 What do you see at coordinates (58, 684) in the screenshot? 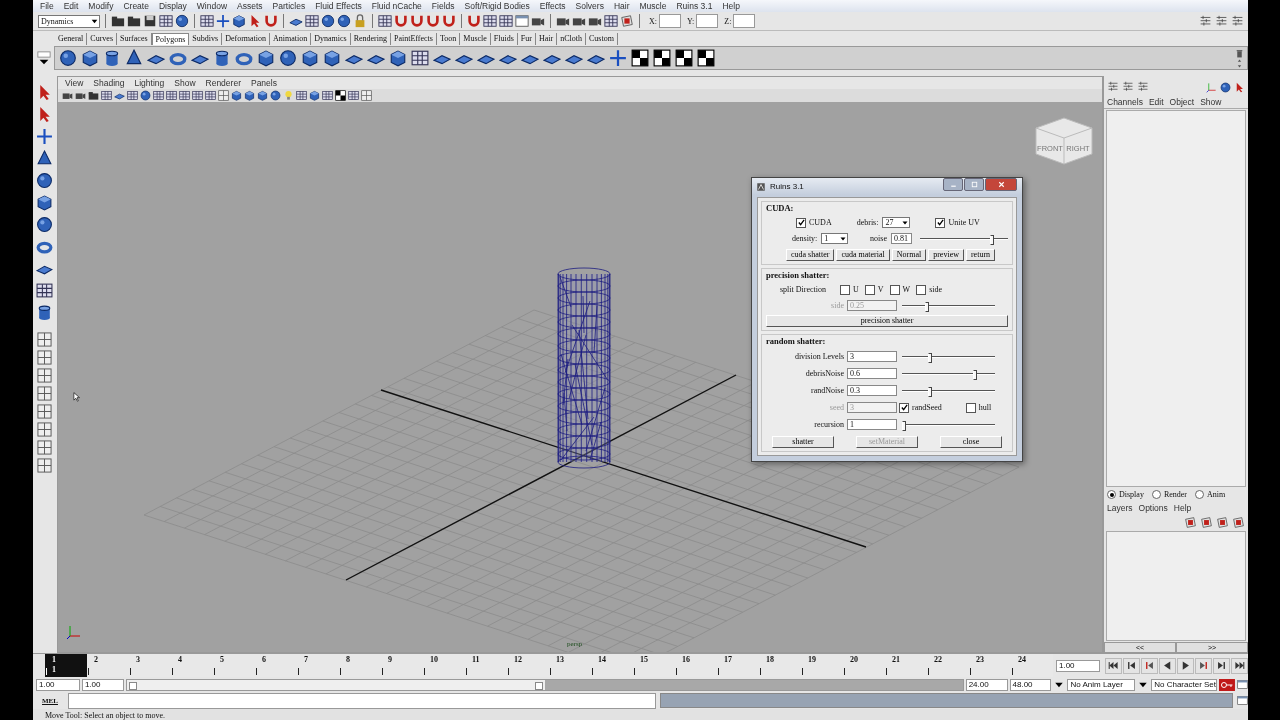
I see `start-time-field: 1.00` at bounding box center [58, 684].